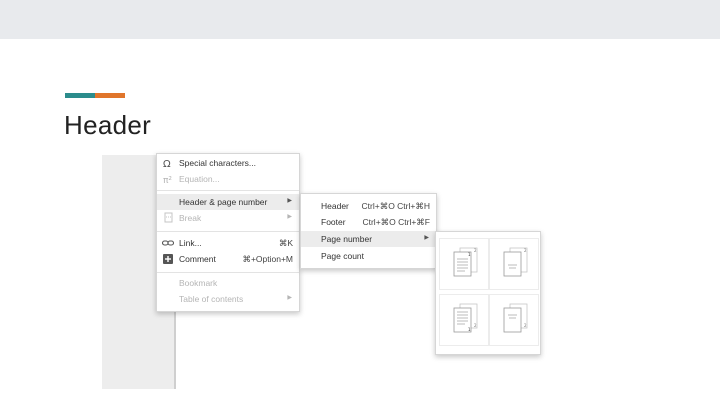 The image size is (720, 405). I want to click on slide-title: Header, so click(108, 125).